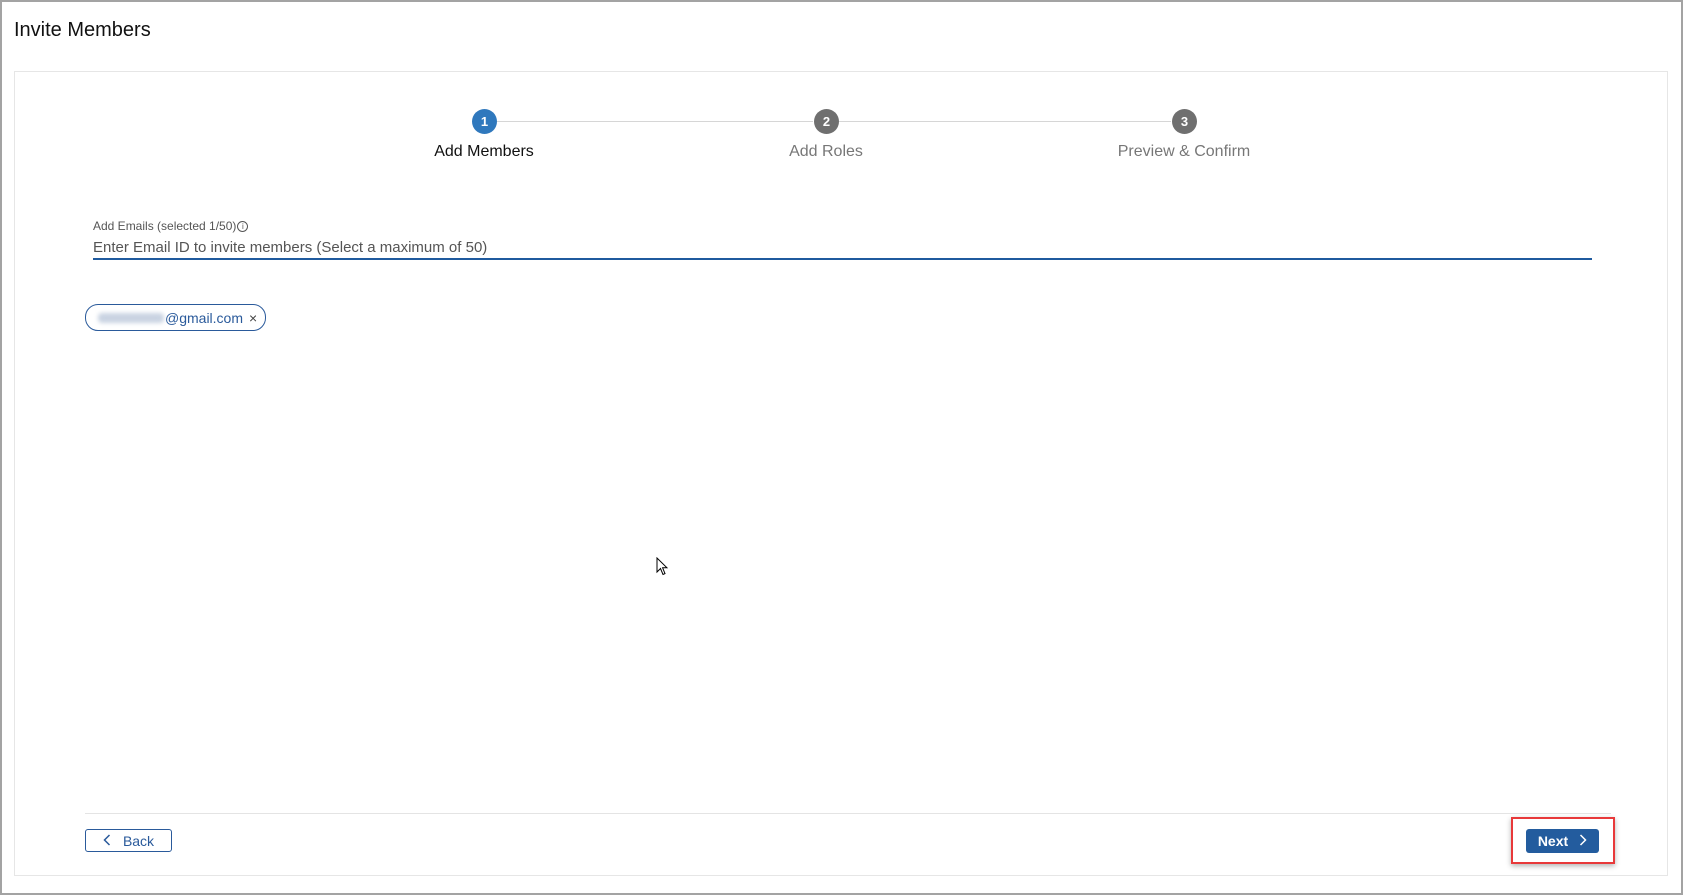 Image resolution: width=1683 pixels, height=895 pixels. I want to click on email-chip: @gmail.com ×, so click(176, 317).